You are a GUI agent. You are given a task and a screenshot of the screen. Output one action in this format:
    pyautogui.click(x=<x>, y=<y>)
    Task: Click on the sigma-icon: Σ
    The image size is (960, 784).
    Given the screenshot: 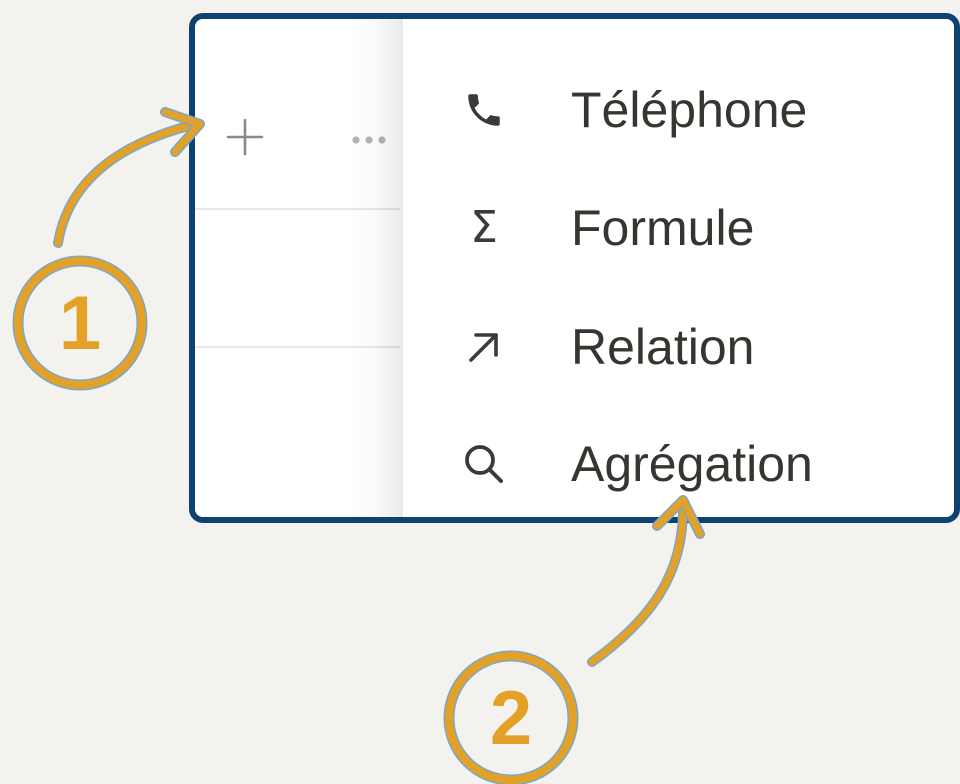 What is the action you would take?
    pyautogui.click(x=484, y=227)
    